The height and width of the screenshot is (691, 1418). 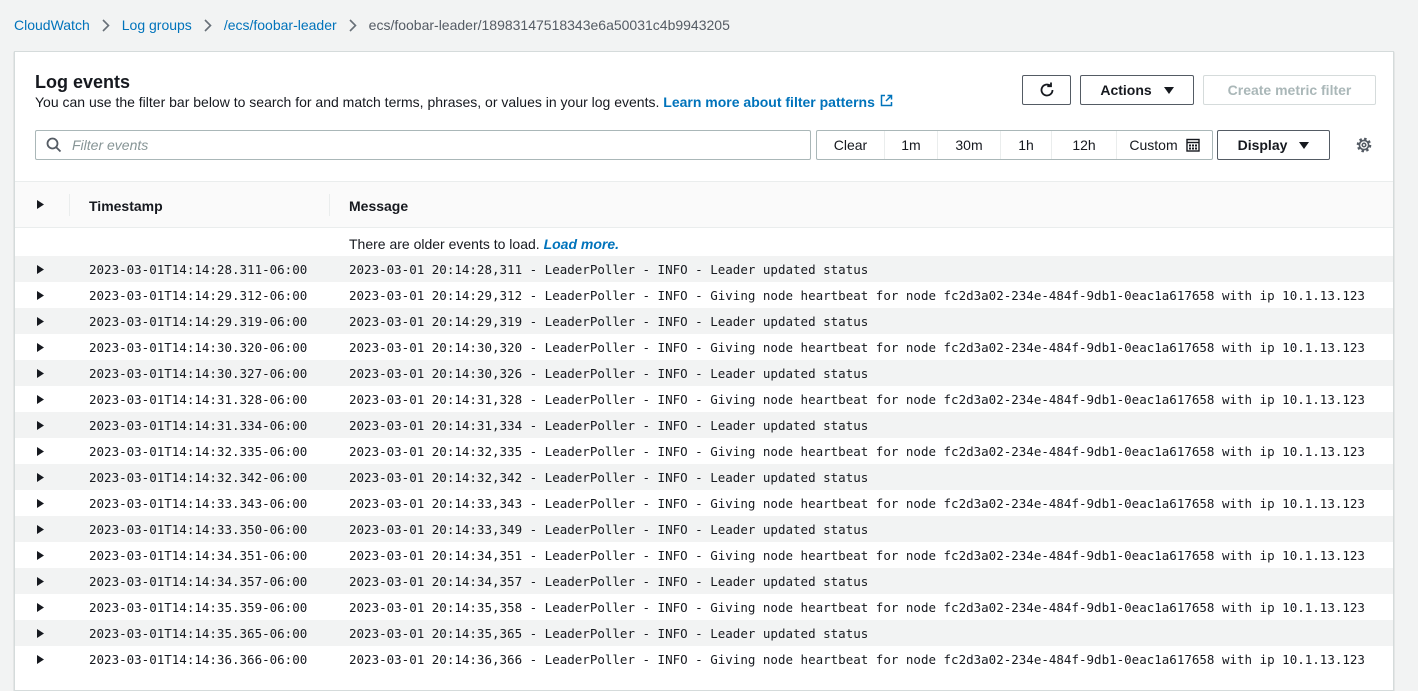 What do you see at coordinates (198, 659) in the screenshot?
I see `row-timestamp: 2023-03-01T14:14:36.366-06:00` at bounding box center [198, 659].